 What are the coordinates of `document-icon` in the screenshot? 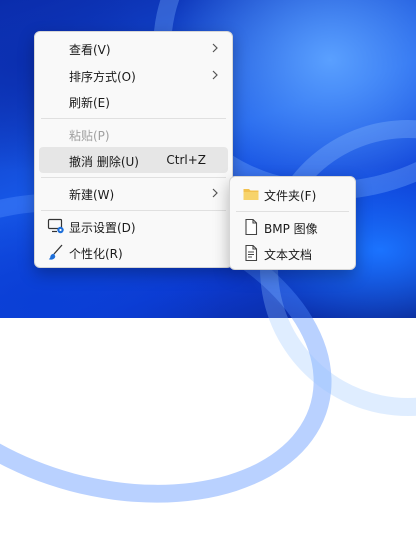 It's located at (251, 227).